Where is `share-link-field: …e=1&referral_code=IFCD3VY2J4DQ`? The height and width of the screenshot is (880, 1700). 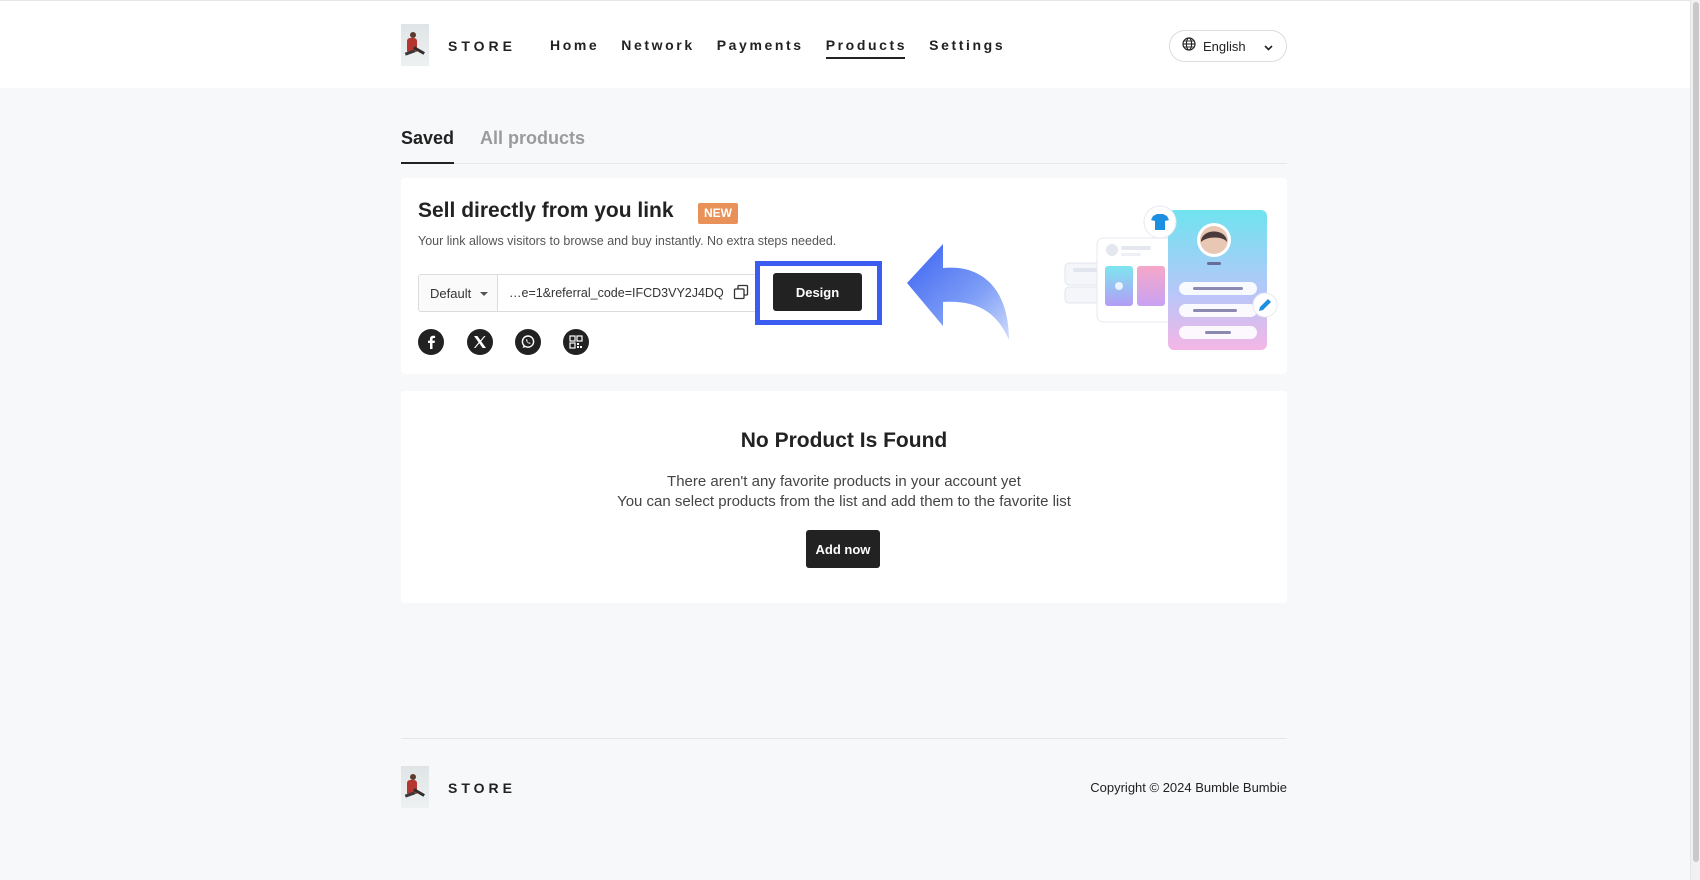 share-link-field: …e=1&referral_code=IFCD3VY2J4DQ is located at coordinates (627, 293).